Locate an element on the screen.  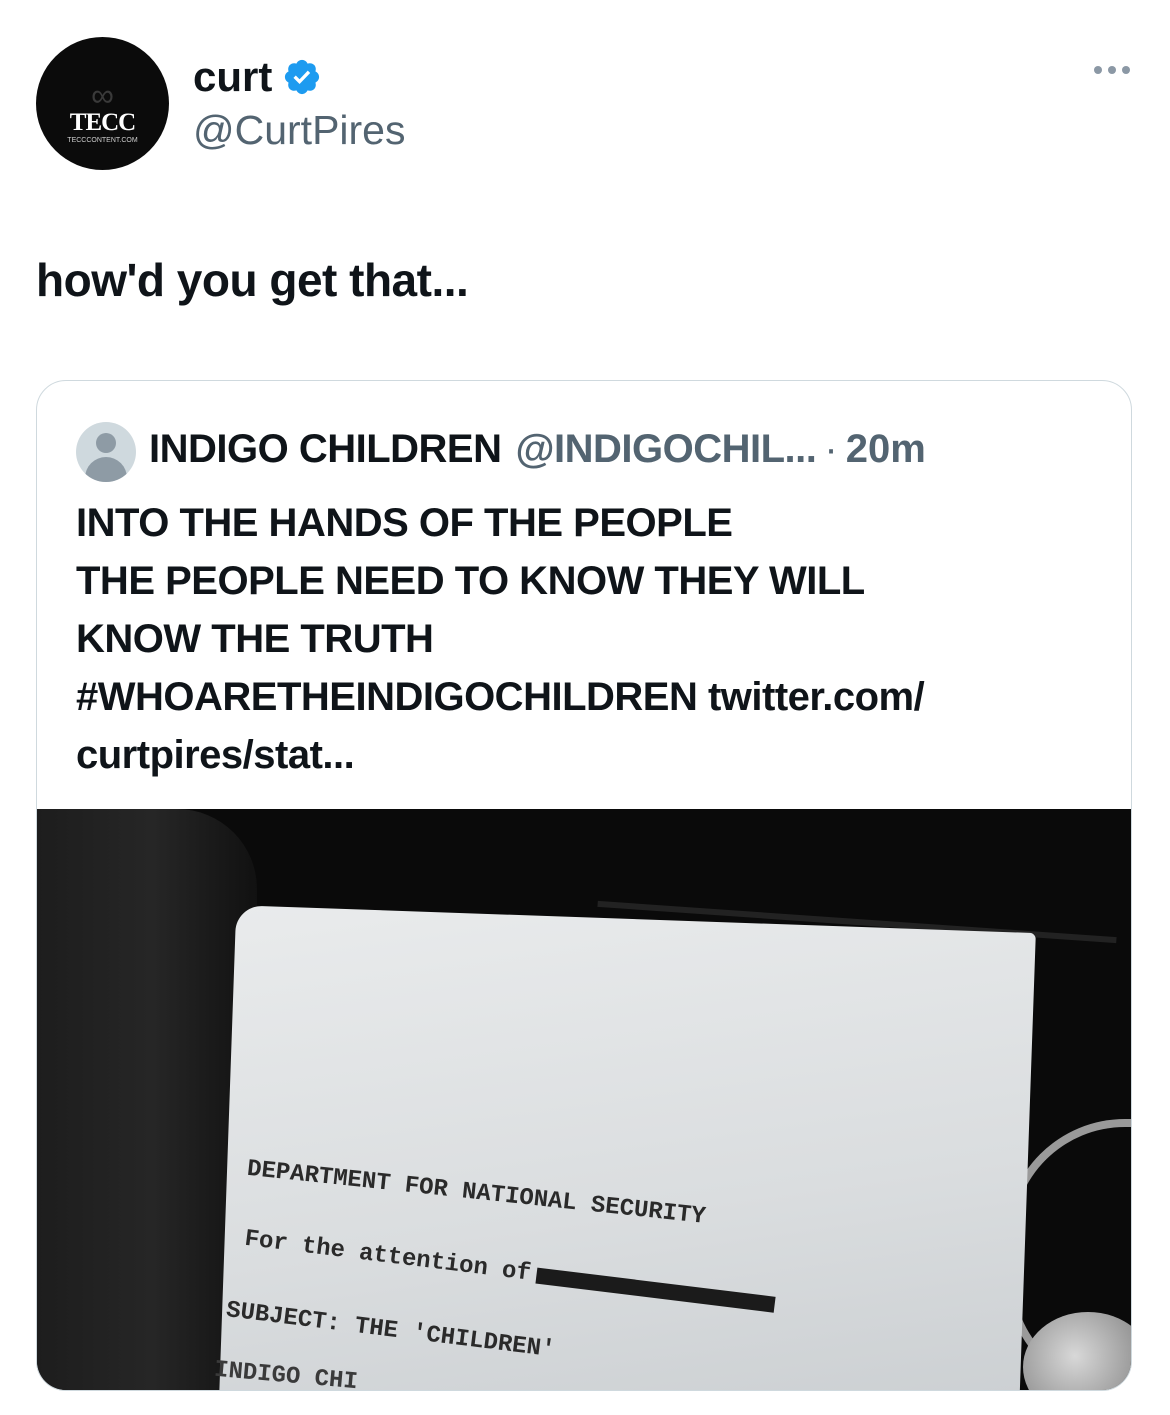
quoted-text-line: THE PEOPLE NEED TO KNOW THEY WILL is located at coordinates (470, 581).